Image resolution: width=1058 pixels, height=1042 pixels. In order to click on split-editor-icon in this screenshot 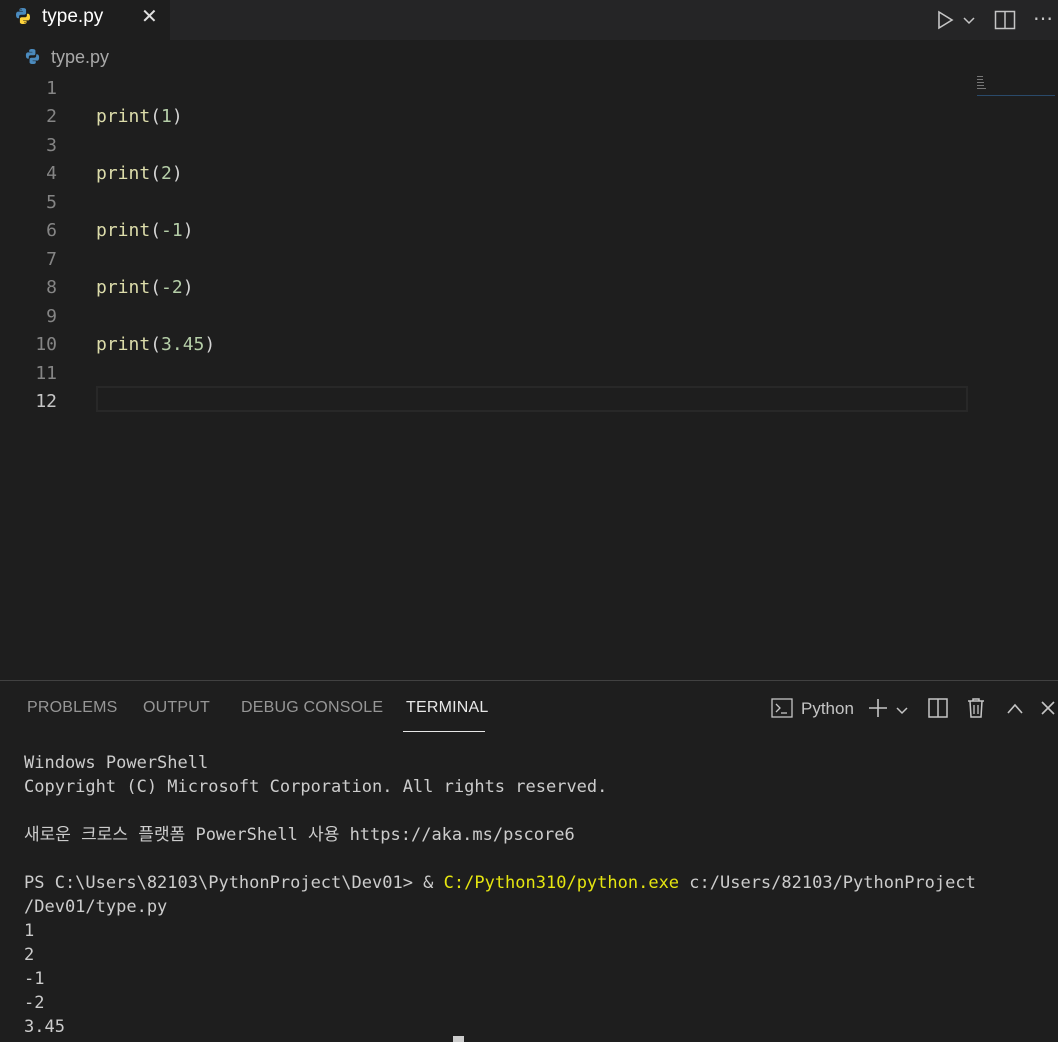, I will do `click(1005, 22)`.